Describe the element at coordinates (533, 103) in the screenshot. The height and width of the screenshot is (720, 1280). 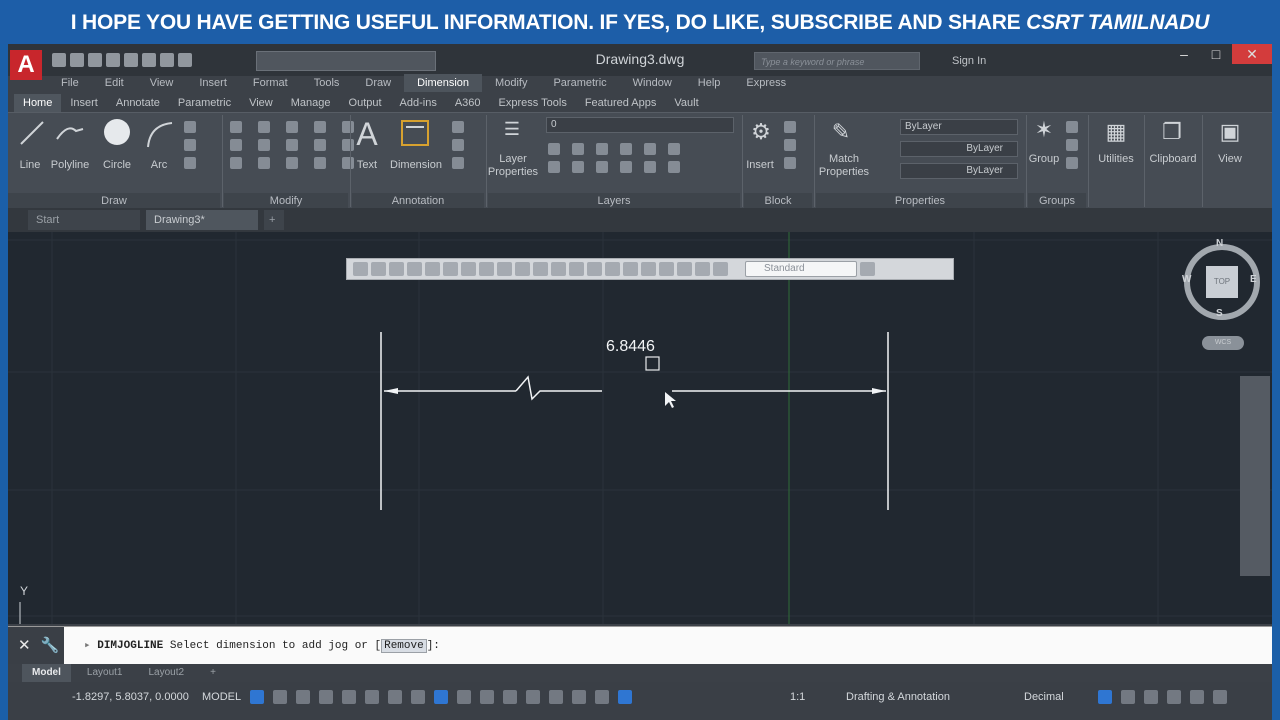
I see `tab-express-tools: Express Tools` at that location.